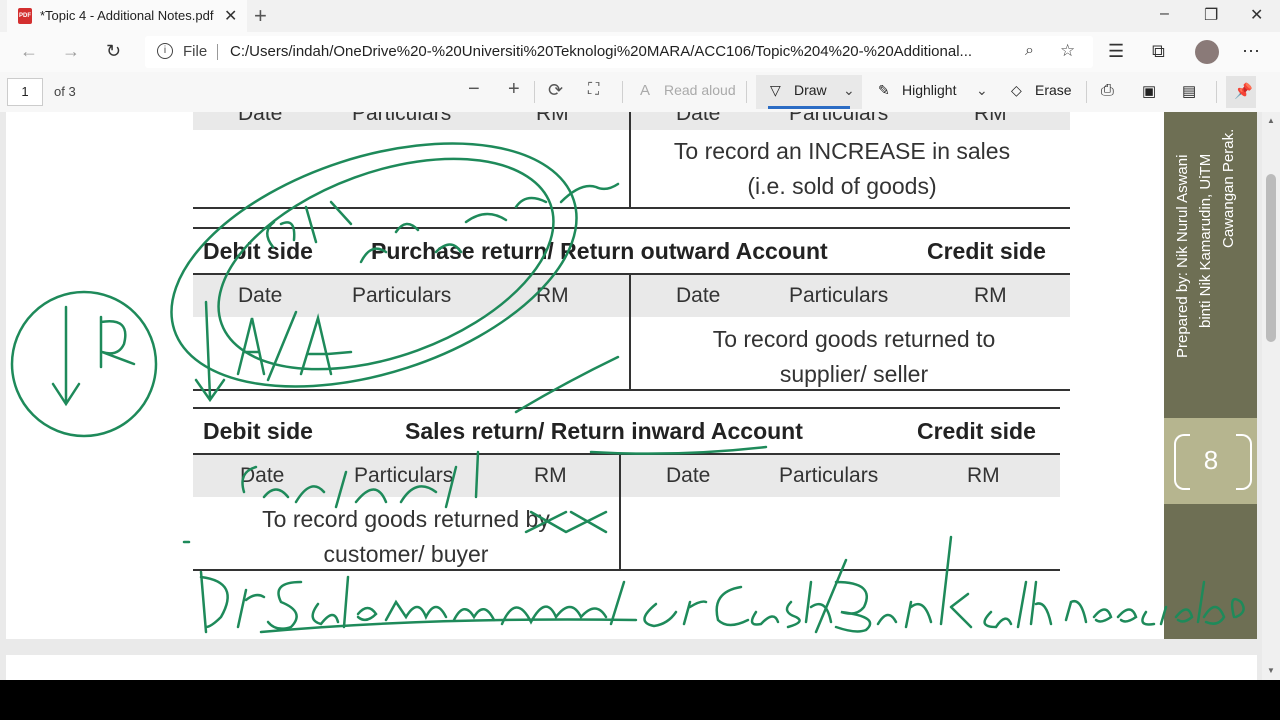 This screenshot has height=720, width=1280. Describe the element at coordinates (195, 51) in the screenshot. I see `file-label: File` at that location.